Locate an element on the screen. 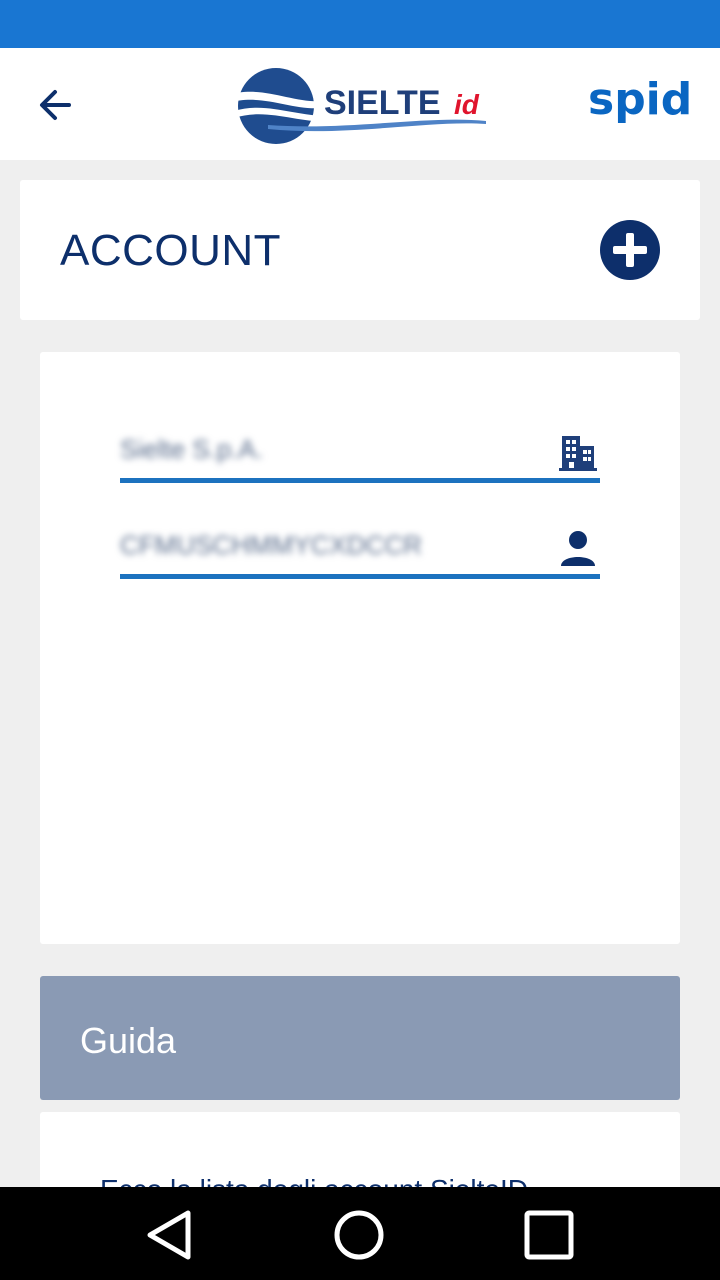 Image resolution: width=720 pixels, height=1280 pixels. system-nav-bar is located at coordinates (360, 1233).